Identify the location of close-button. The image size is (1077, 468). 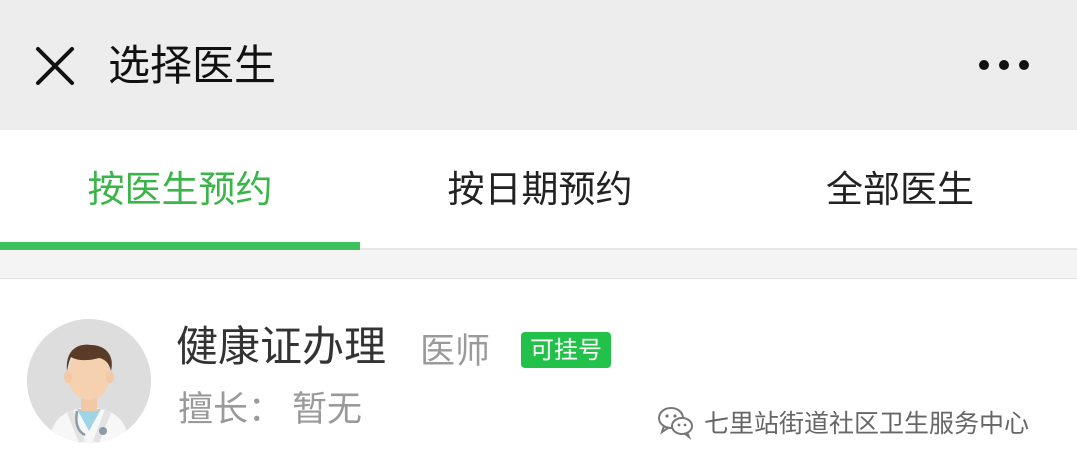
(55, 67).